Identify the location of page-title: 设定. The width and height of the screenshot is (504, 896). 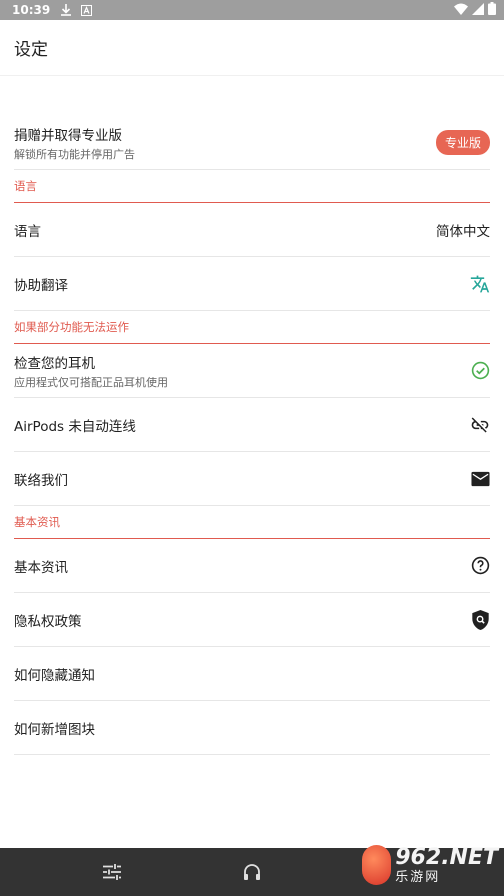
(31, 50).